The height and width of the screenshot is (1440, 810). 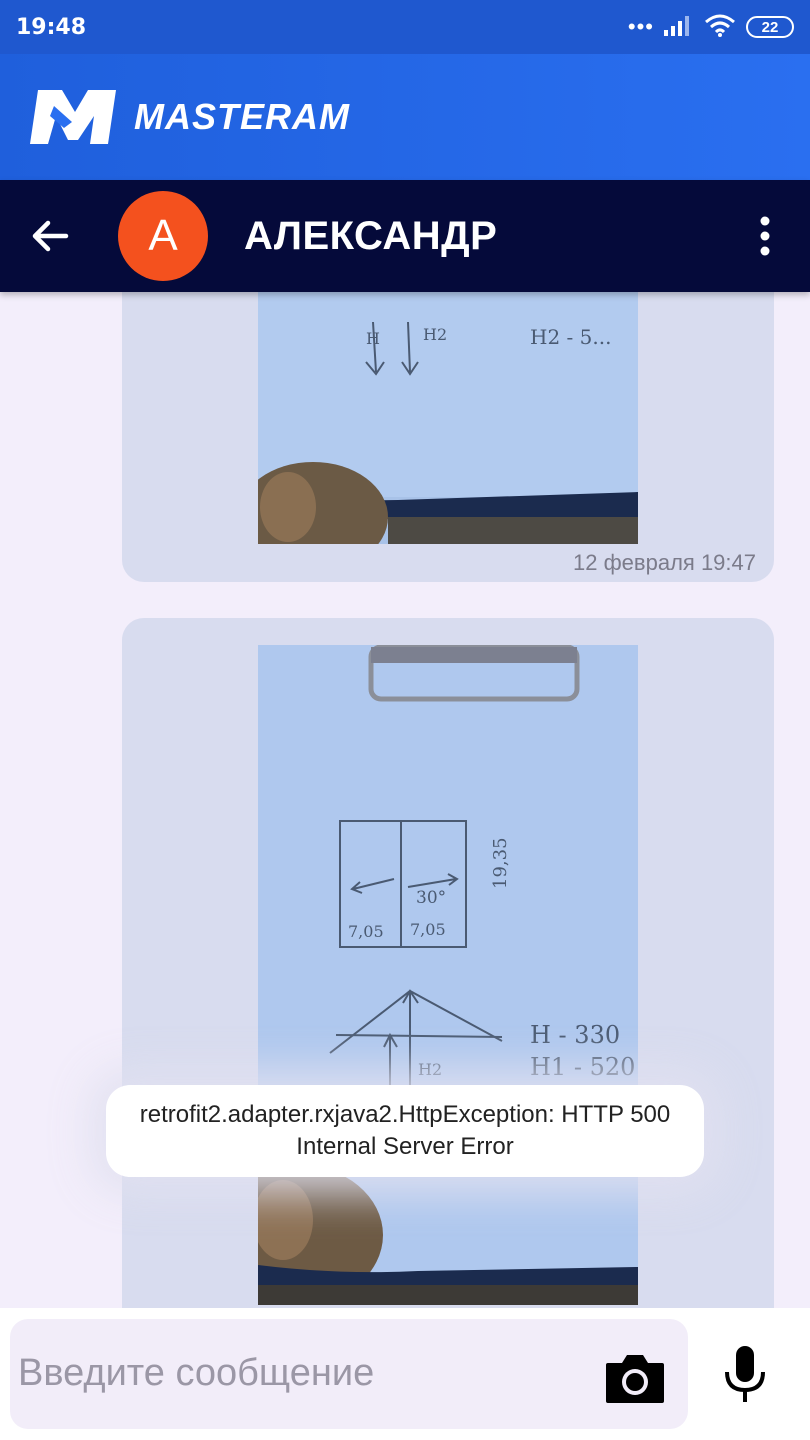 I want to click on microphone-icon, so click(x=745, y=1375).